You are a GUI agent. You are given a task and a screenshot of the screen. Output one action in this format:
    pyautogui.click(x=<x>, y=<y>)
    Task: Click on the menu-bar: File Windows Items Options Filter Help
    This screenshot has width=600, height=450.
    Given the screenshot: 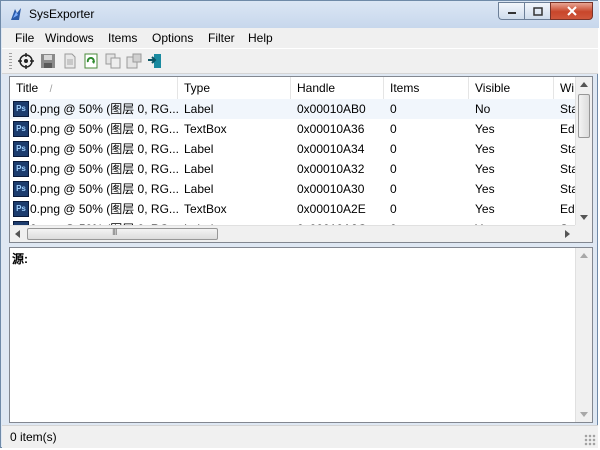 What is the action you would take?
    pyautogui.click(x=300, y=38)
    